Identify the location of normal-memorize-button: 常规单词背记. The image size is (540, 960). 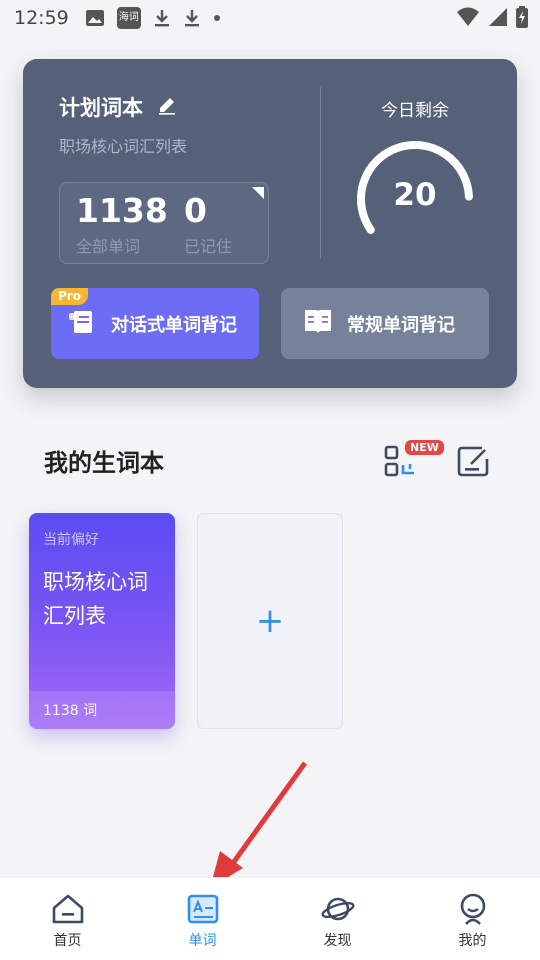
(385, 323).